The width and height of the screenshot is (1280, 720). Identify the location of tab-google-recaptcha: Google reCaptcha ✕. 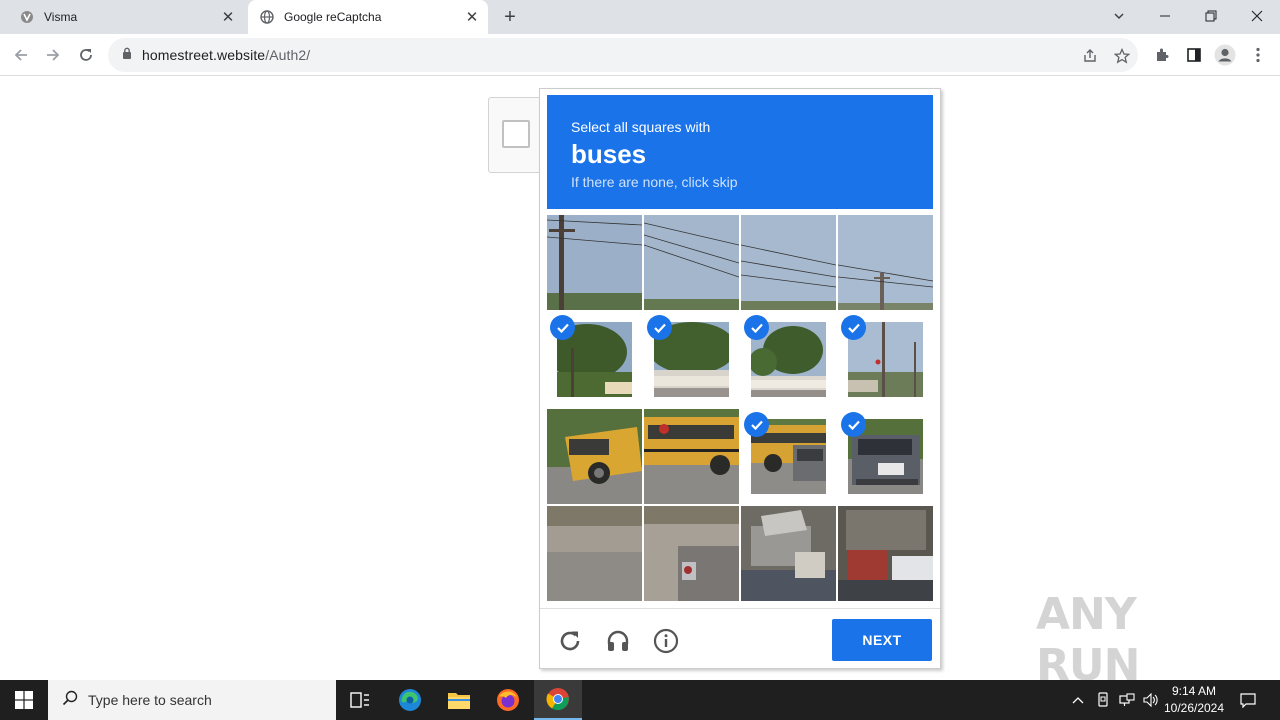
(368, 17).